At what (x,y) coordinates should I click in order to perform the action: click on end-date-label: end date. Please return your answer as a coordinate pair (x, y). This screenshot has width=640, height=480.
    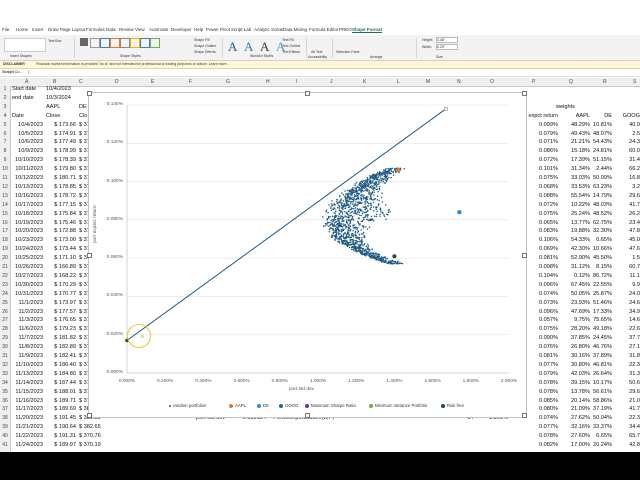
    Looking at the image, I should click on (23, 98).